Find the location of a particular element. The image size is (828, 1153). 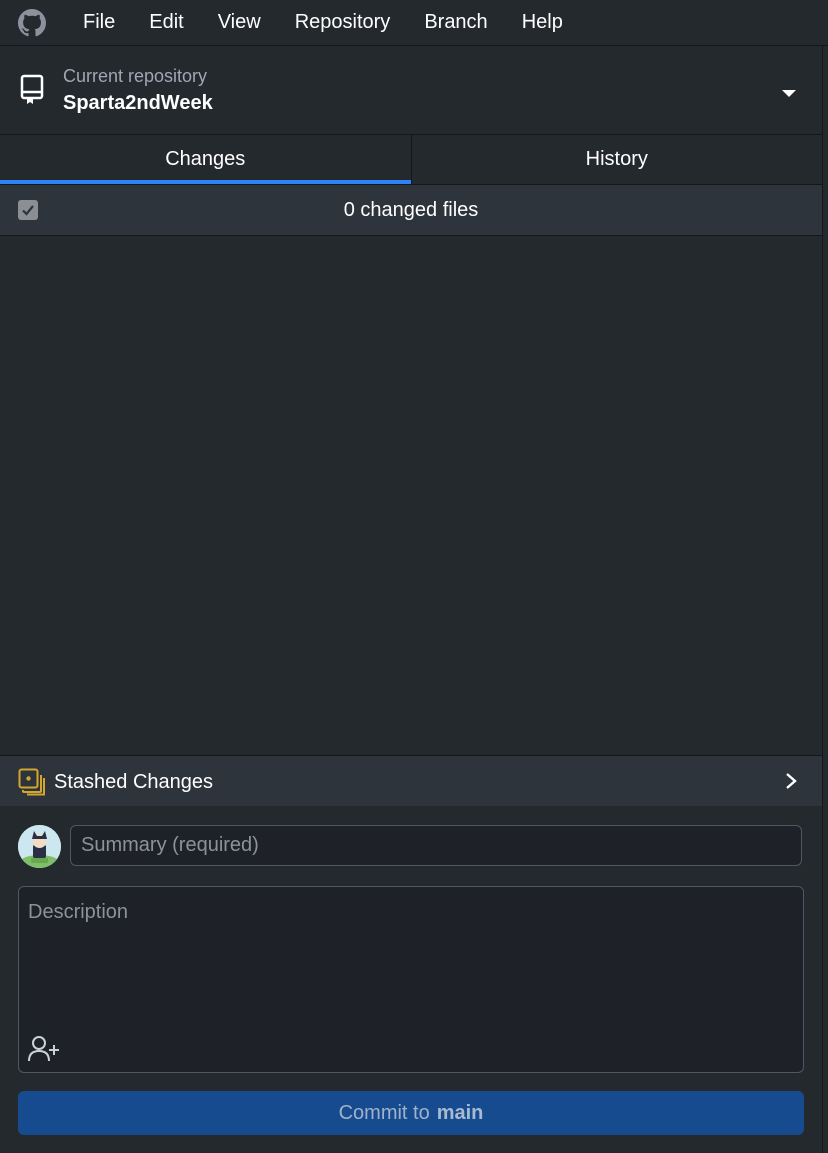

stashed-changes-label: Stashed Changes is located at coordinates (134, 782).